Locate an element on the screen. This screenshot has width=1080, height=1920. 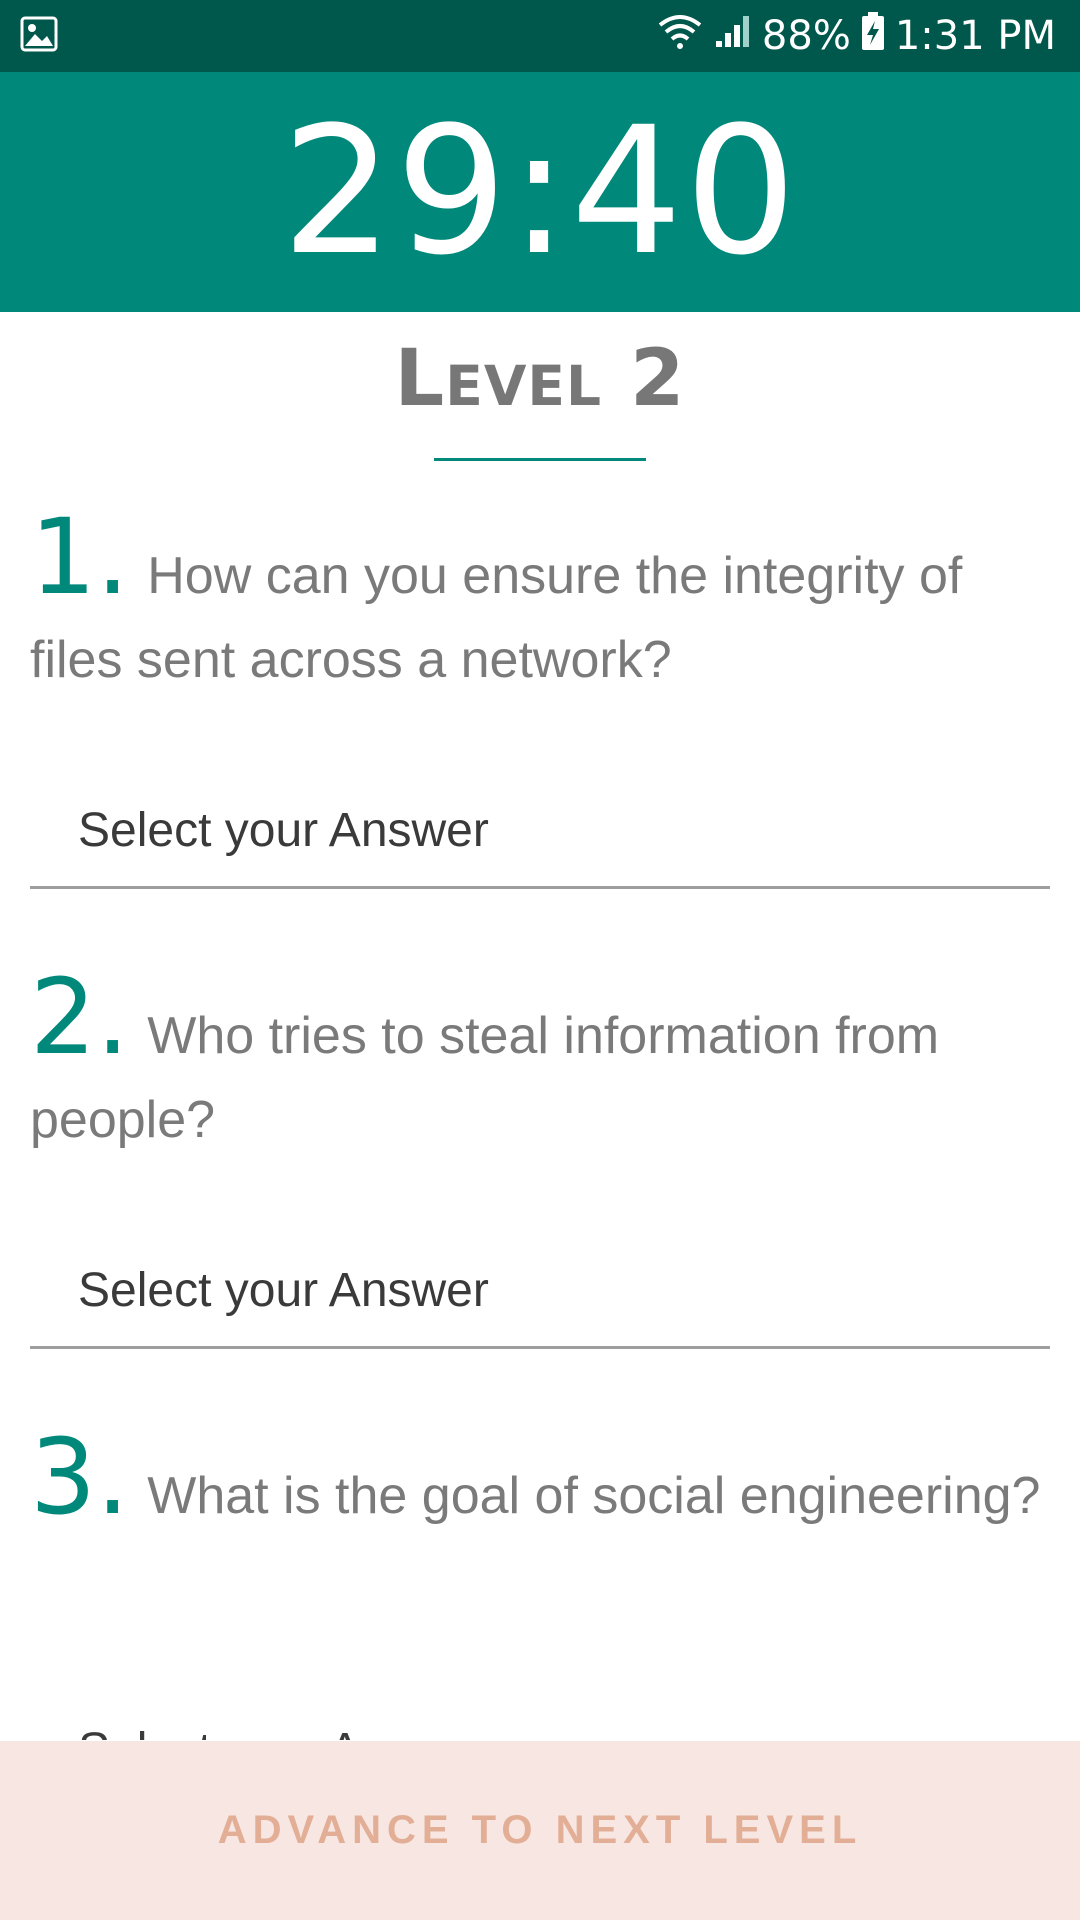
question-number: 3. is located at coordinates (80, 1477).